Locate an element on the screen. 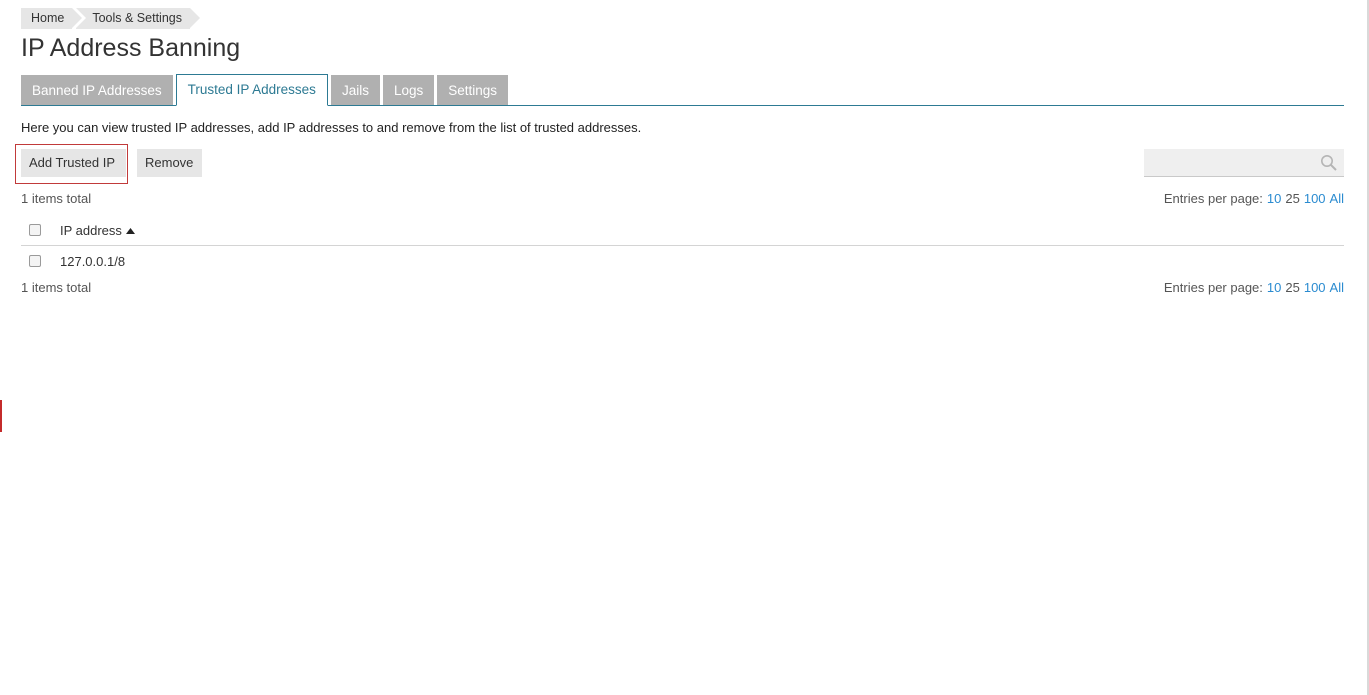 The image size is (1369, 695). search-input is located at coordinates (1229, 162).